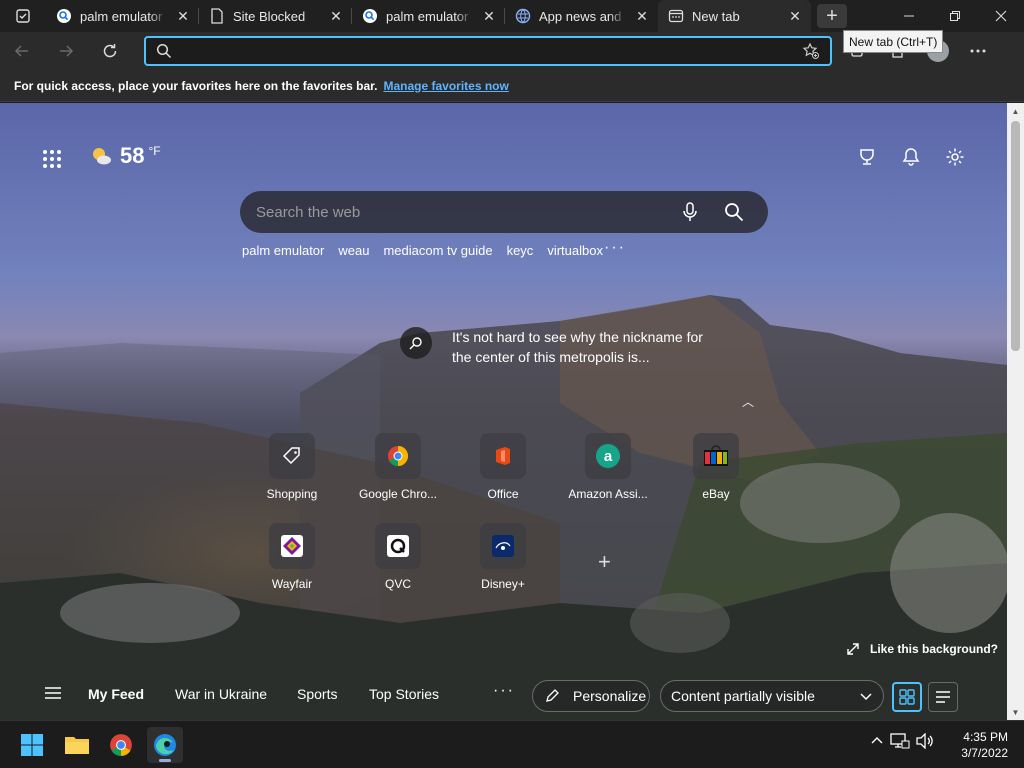  Describe the element at coordinates (552, 695) in the screenshot. I see `pencil-icon` at that location.